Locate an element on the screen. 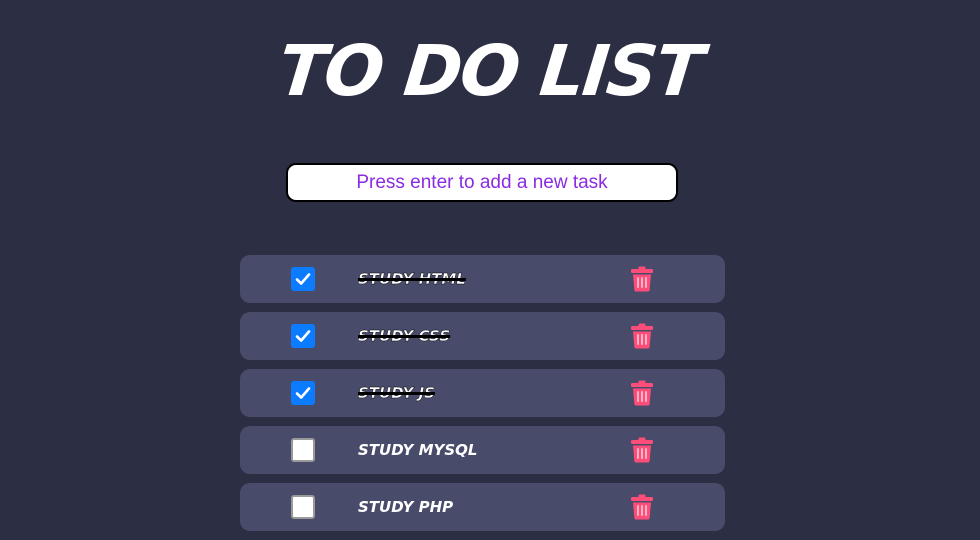 This screenshot has height=540, width=980. task-item: STUDY PHP is located at coordinates (482, 507).